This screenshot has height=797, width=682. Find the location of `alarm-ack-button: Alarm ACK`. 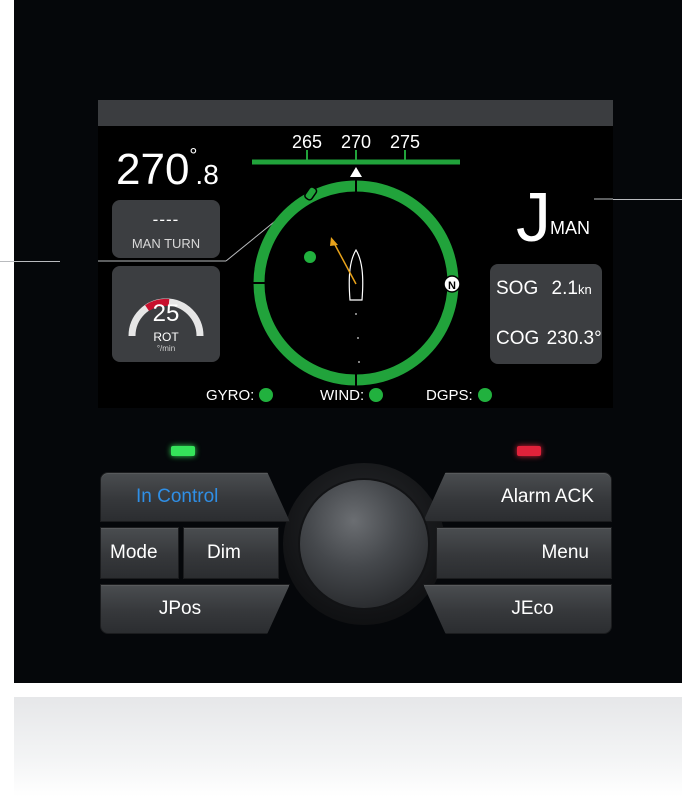

alarm-ack-button: Alarm ACK is located at coordinates (517, 497).